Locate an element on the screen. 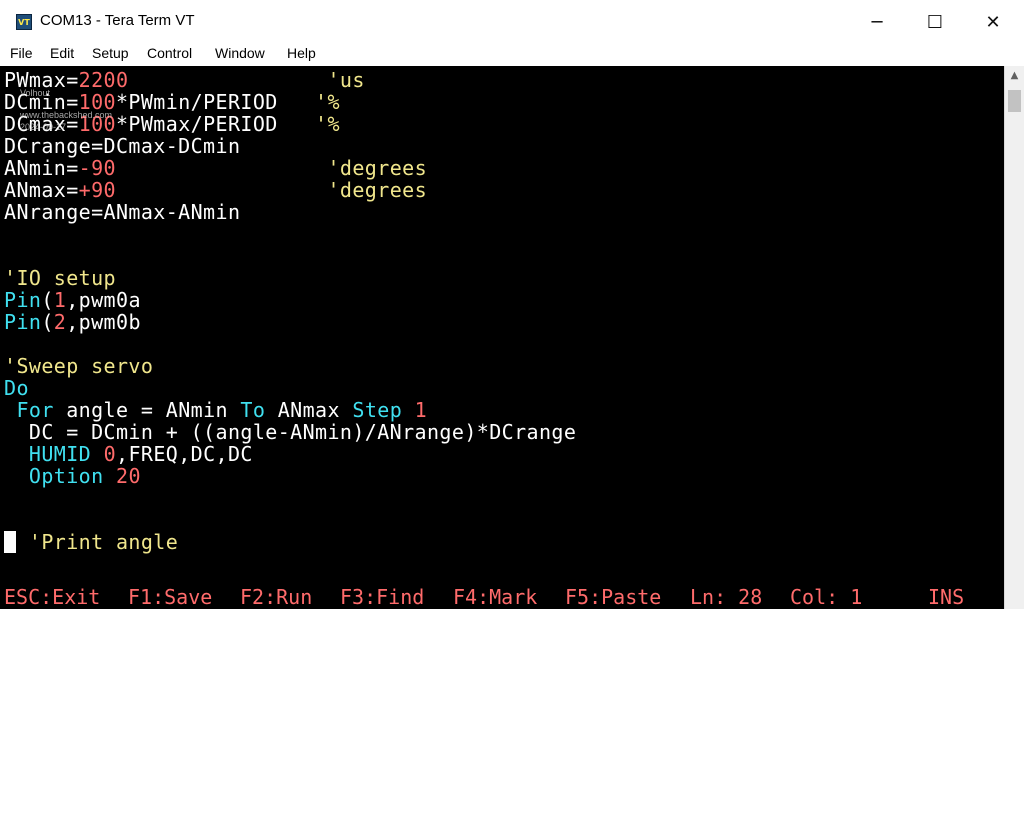 The height and width of the screenshot is (825, 1024). window-title: COM13 - Tera Term VT is located at coordinates (117, 20).